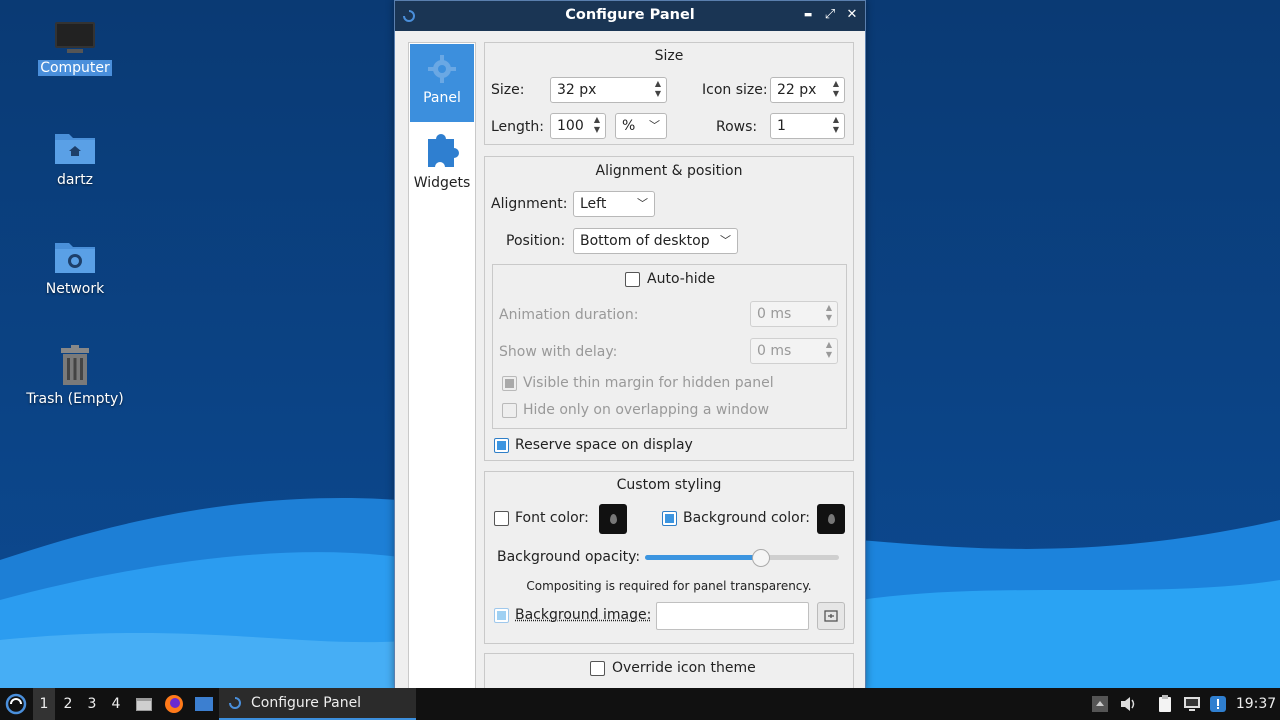 The image size is (1280, 720). Describe the element at coordinates (593, 204) in the screenshot. I see `alignment-value: Left` at that location.